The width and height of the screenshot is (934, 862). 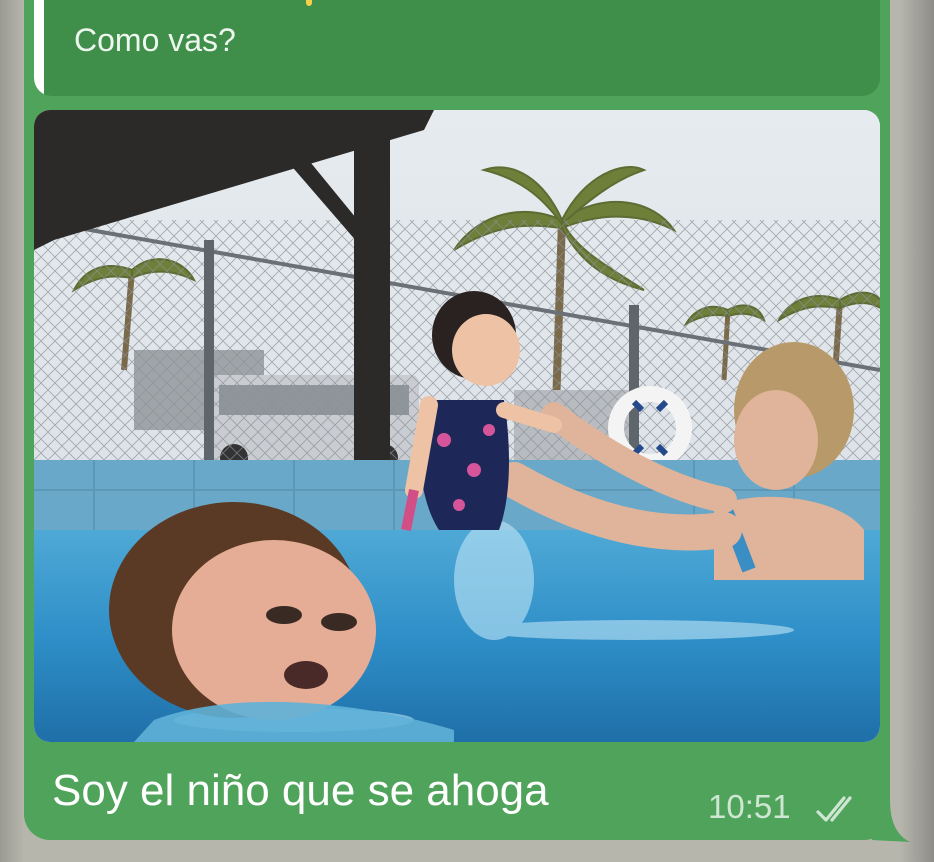 I want to click on reply-sender-mark, so click(x=309, y=3).